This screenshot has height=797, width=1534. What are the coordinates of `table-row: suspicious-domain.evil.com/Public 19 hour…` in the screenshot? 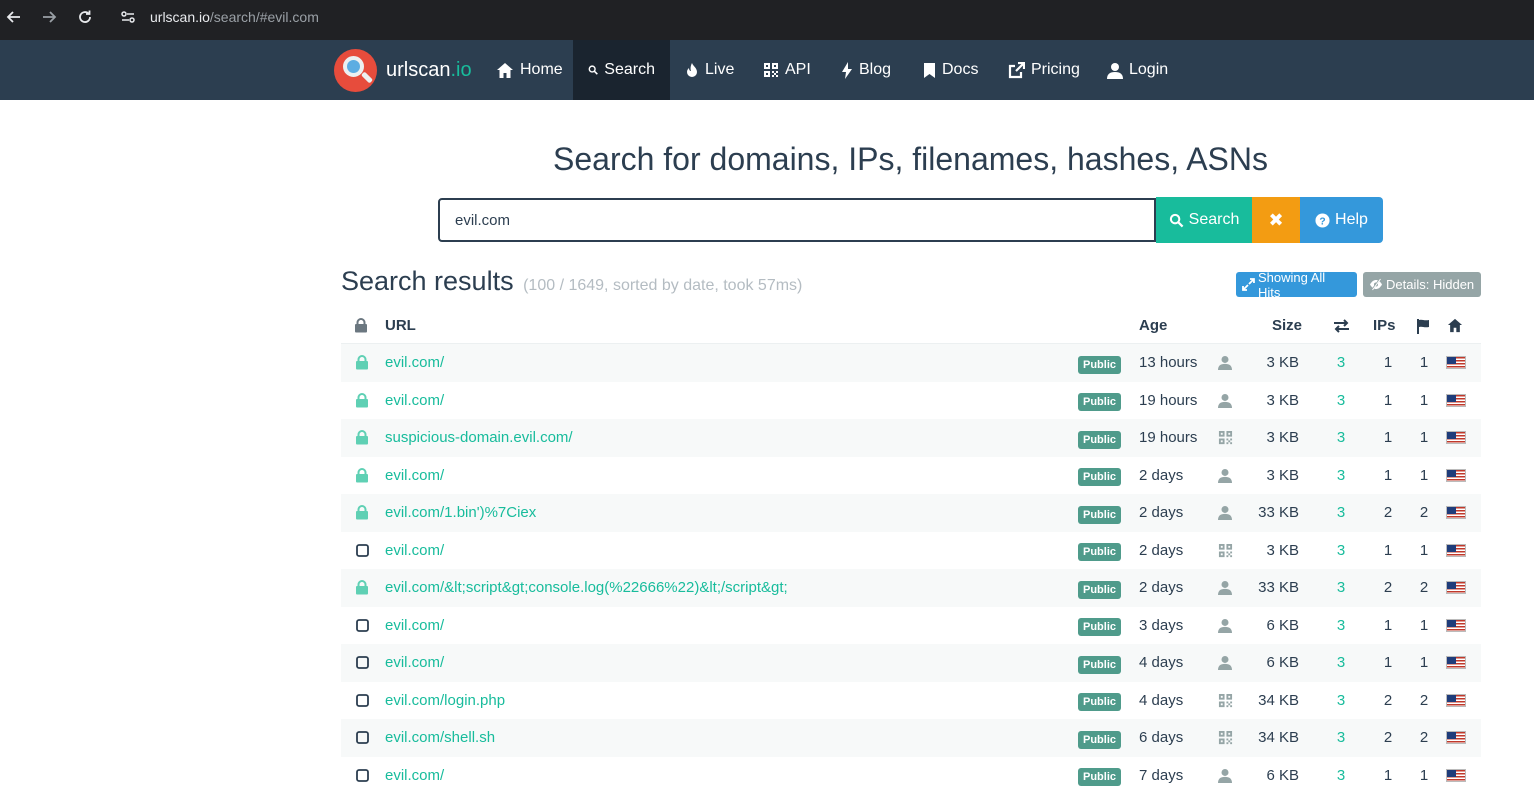 It's located at (911, 438).